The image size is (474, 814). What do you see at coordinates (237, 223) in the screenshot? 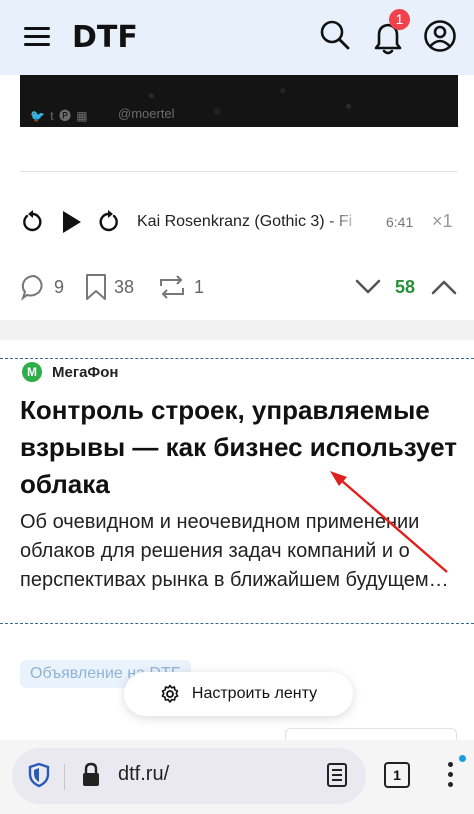
I see `audio-player: Kai Rosenkranz (Gothic 3) - Fi 6:41 ×1` at bounding box center [237, 223].